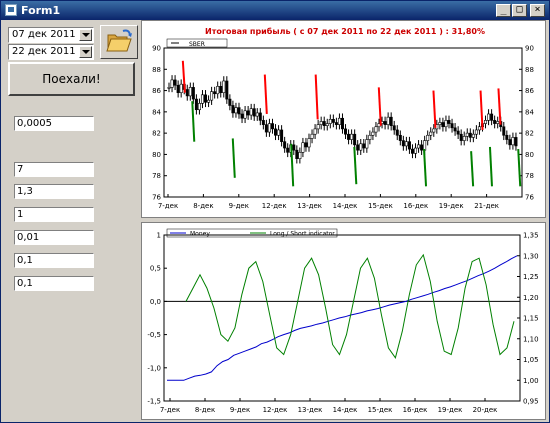 The height and width of the screenshot is (423, 550). I want to click on date-to-combo: 22 дек 2011, so click(51, 52).